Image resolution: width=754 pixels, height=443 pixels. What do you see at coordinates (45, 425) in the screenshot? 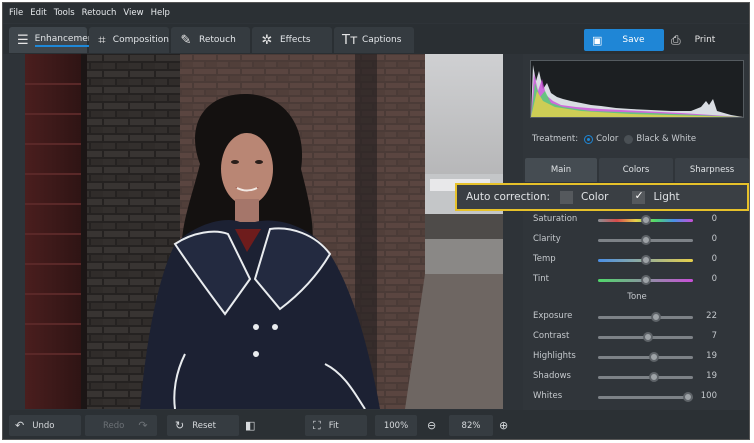
I see `undo-button: ↶ Undo` at bounding box center [45, 425].